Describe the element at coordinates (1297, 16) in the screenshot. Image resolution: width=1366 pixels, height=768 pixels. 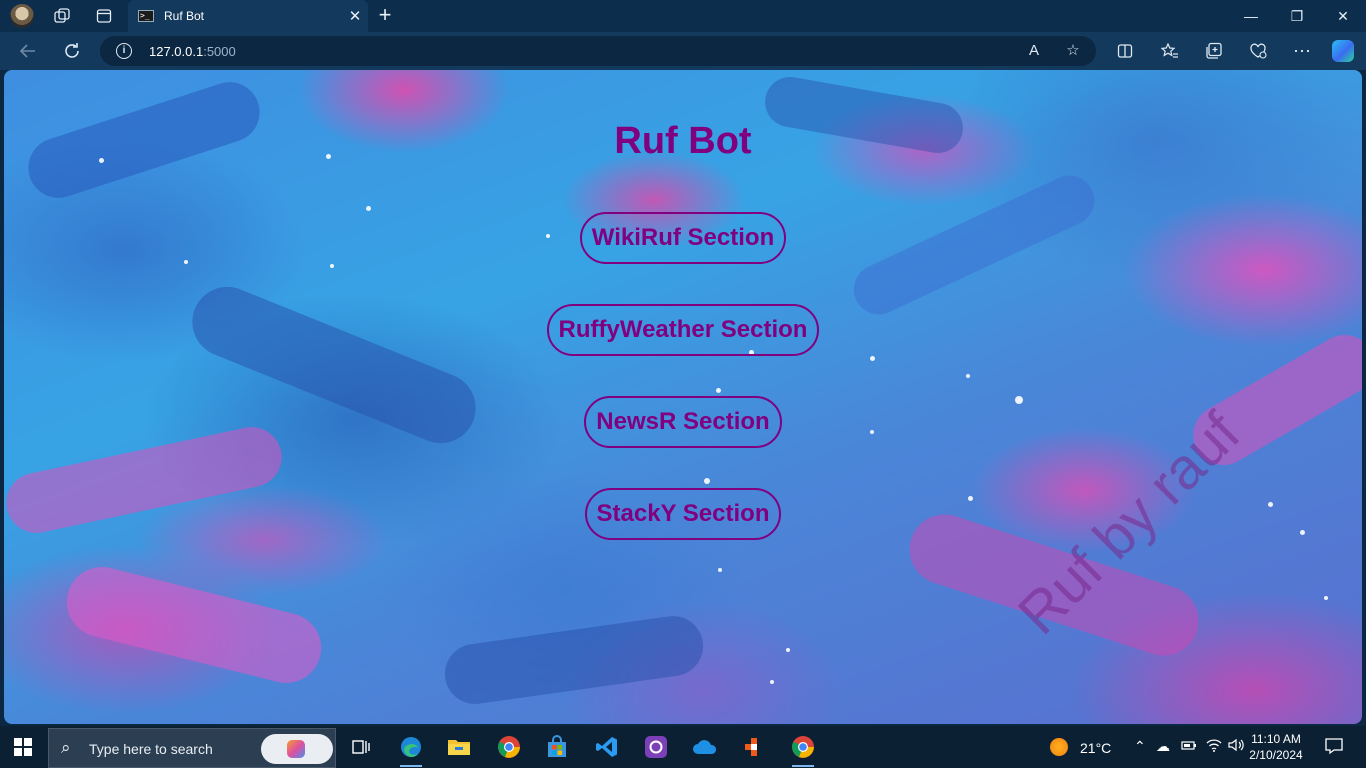
I see `restore-button: ❐` at that location.